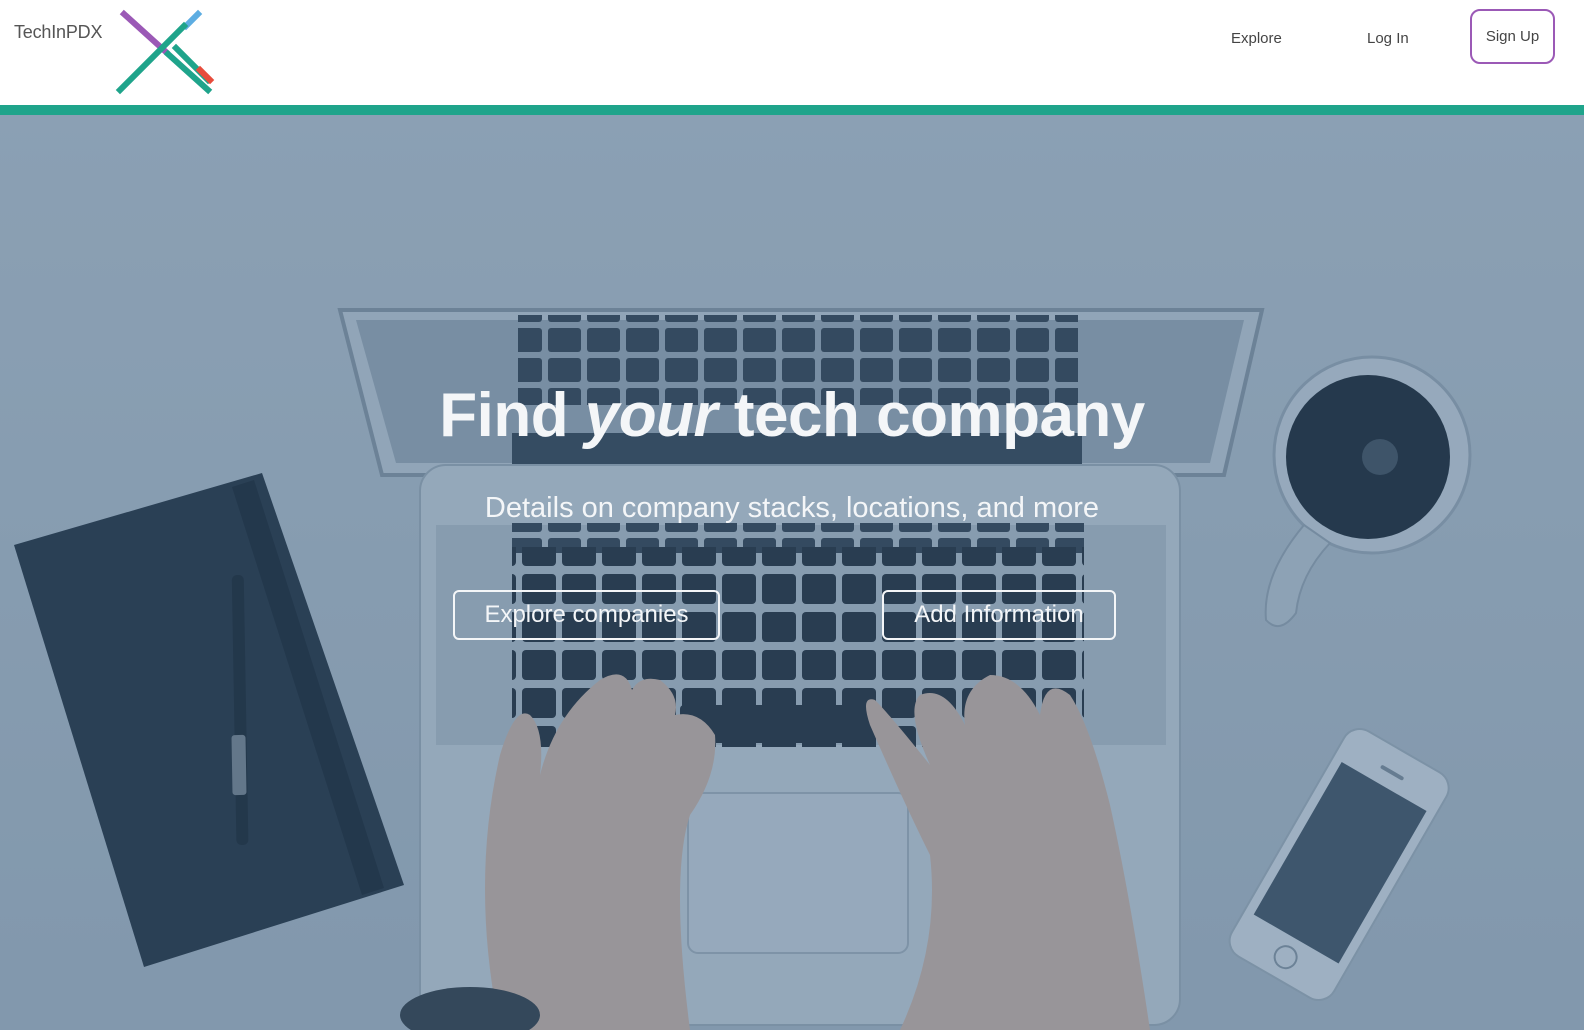 Image resolution: width=1584 pixels, height=1030 pixels. I want to click on brand-name-link: TechInPDX, so click(58, 32).